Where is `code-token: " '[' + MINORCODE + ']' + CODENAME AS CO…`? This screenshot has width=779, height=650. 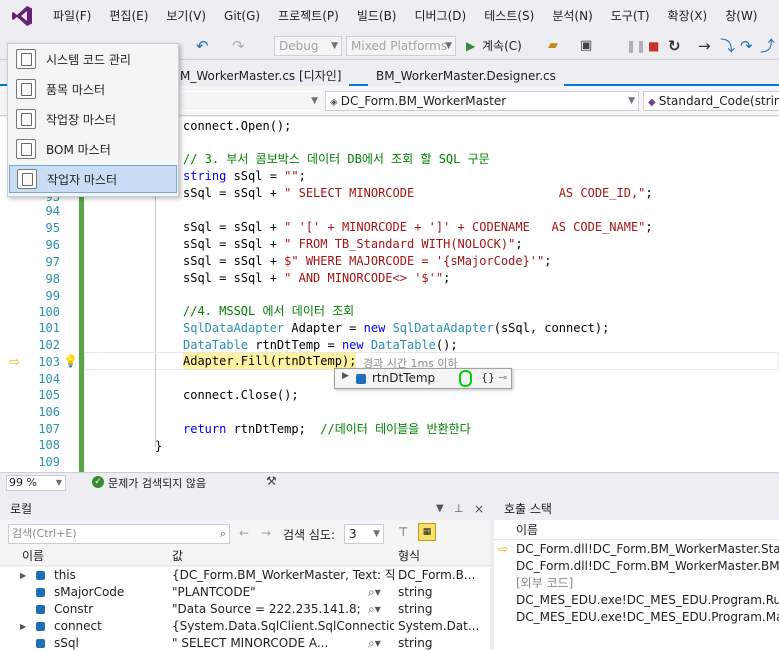
code-token: " '[' + MINORCODE + ']' + CODENAME AS CO… is located at coordinates (465, 227).